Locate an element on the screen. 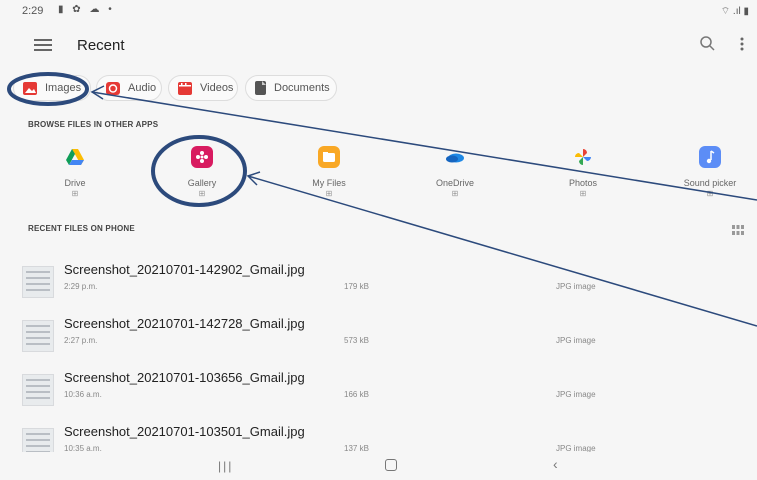  app-gallery: Gallery ⊞ is located at coordinates (202, 172).